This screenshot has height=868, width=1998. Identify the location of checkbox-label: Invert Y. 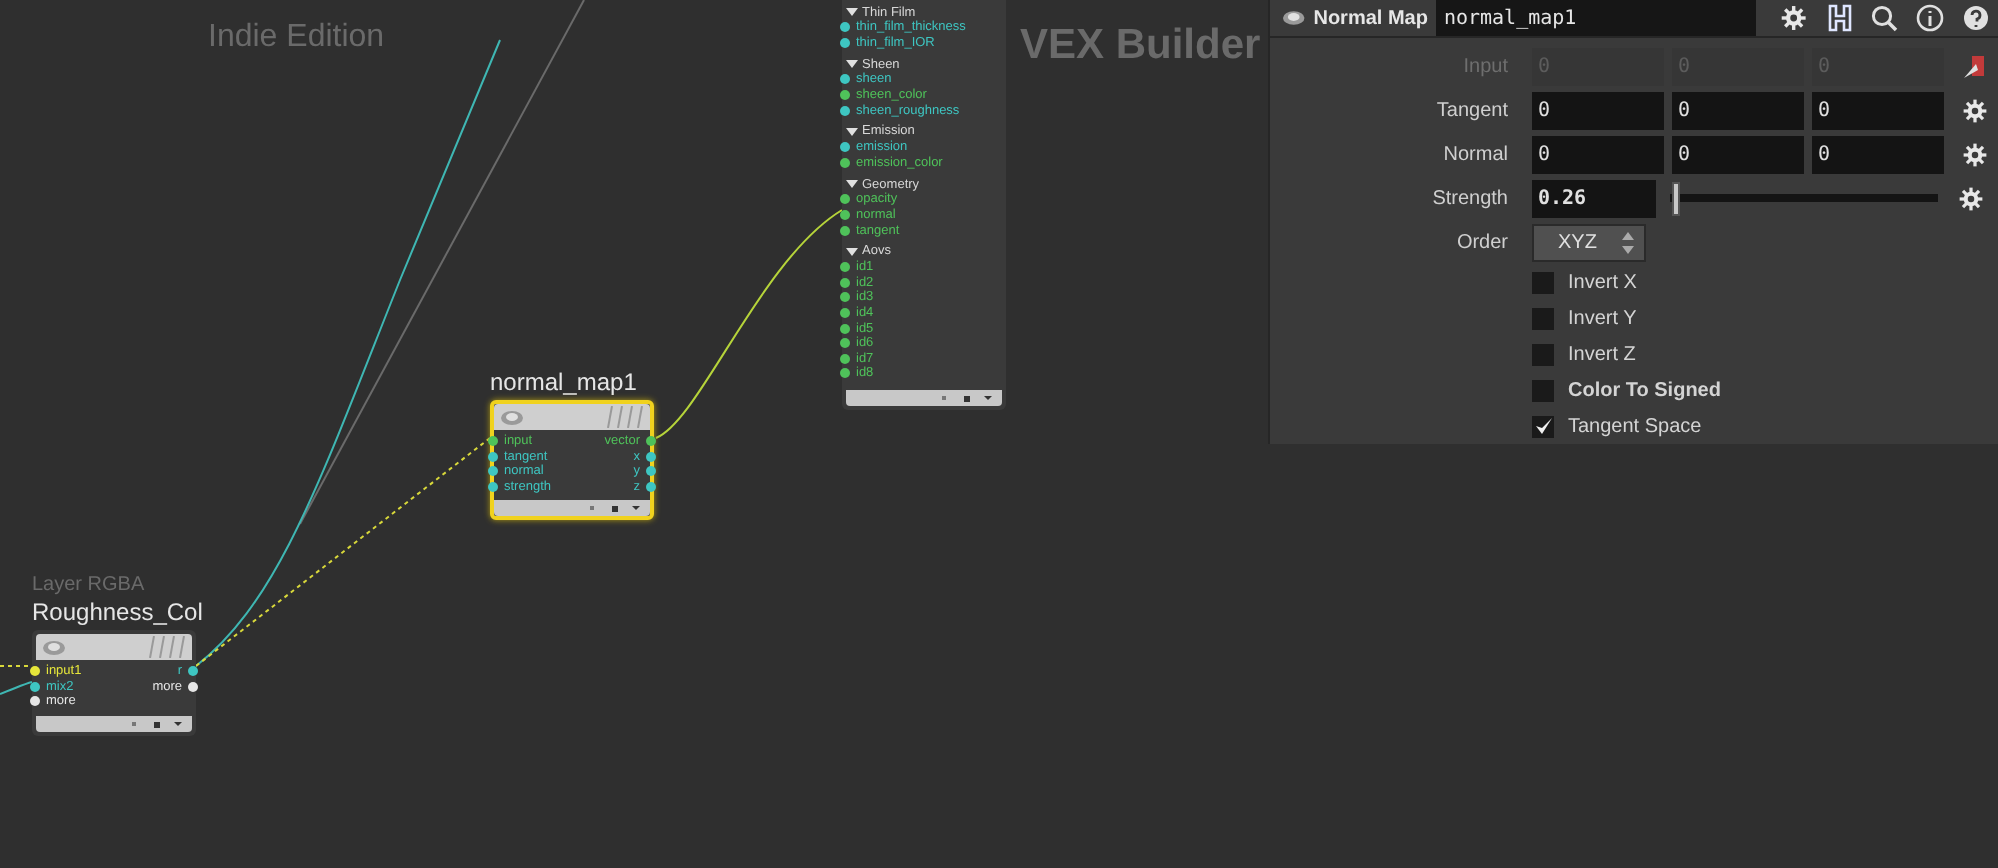
(1602, 318).